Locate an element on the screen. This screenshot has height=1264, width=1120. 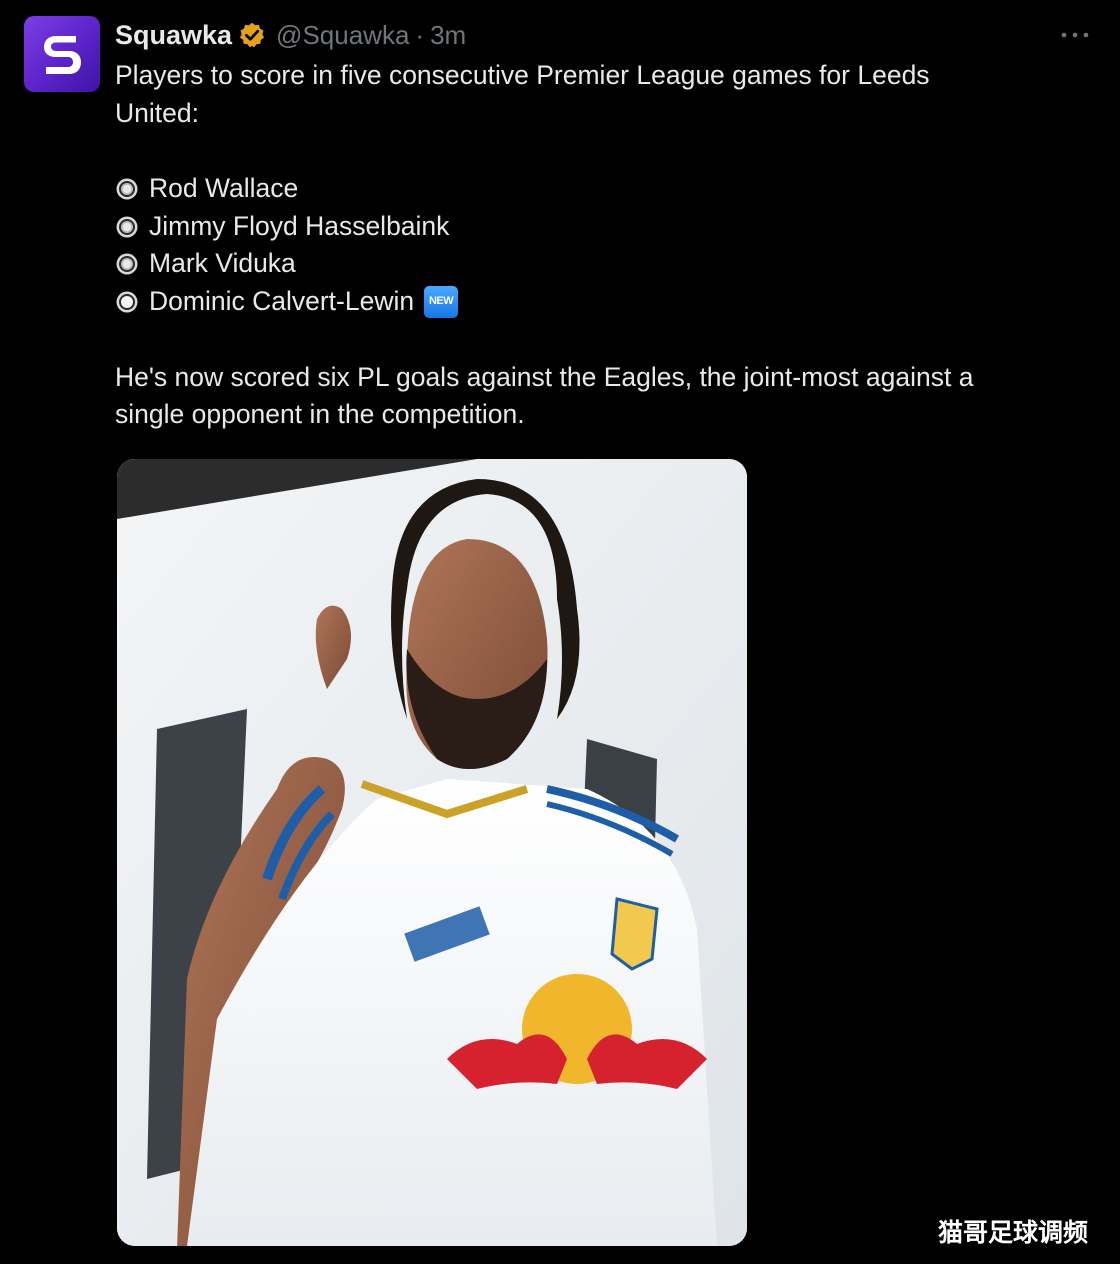
list-item: Rod Wallace is located at coordinates (595, 189).